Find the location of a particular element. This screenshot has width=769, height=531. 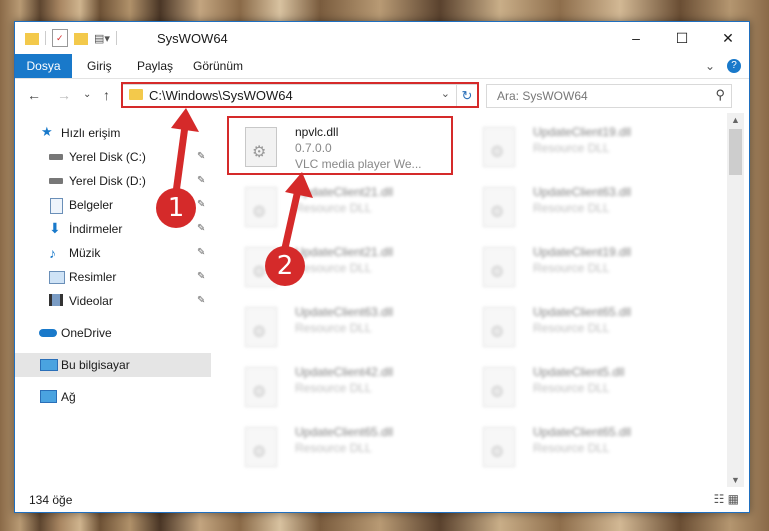

cloud-icon is located at coordinates (48, 333).